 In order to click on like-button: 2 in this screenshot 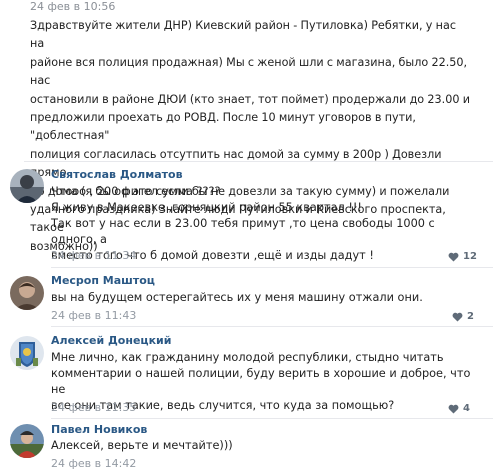, I will do `click(463, 316)`.